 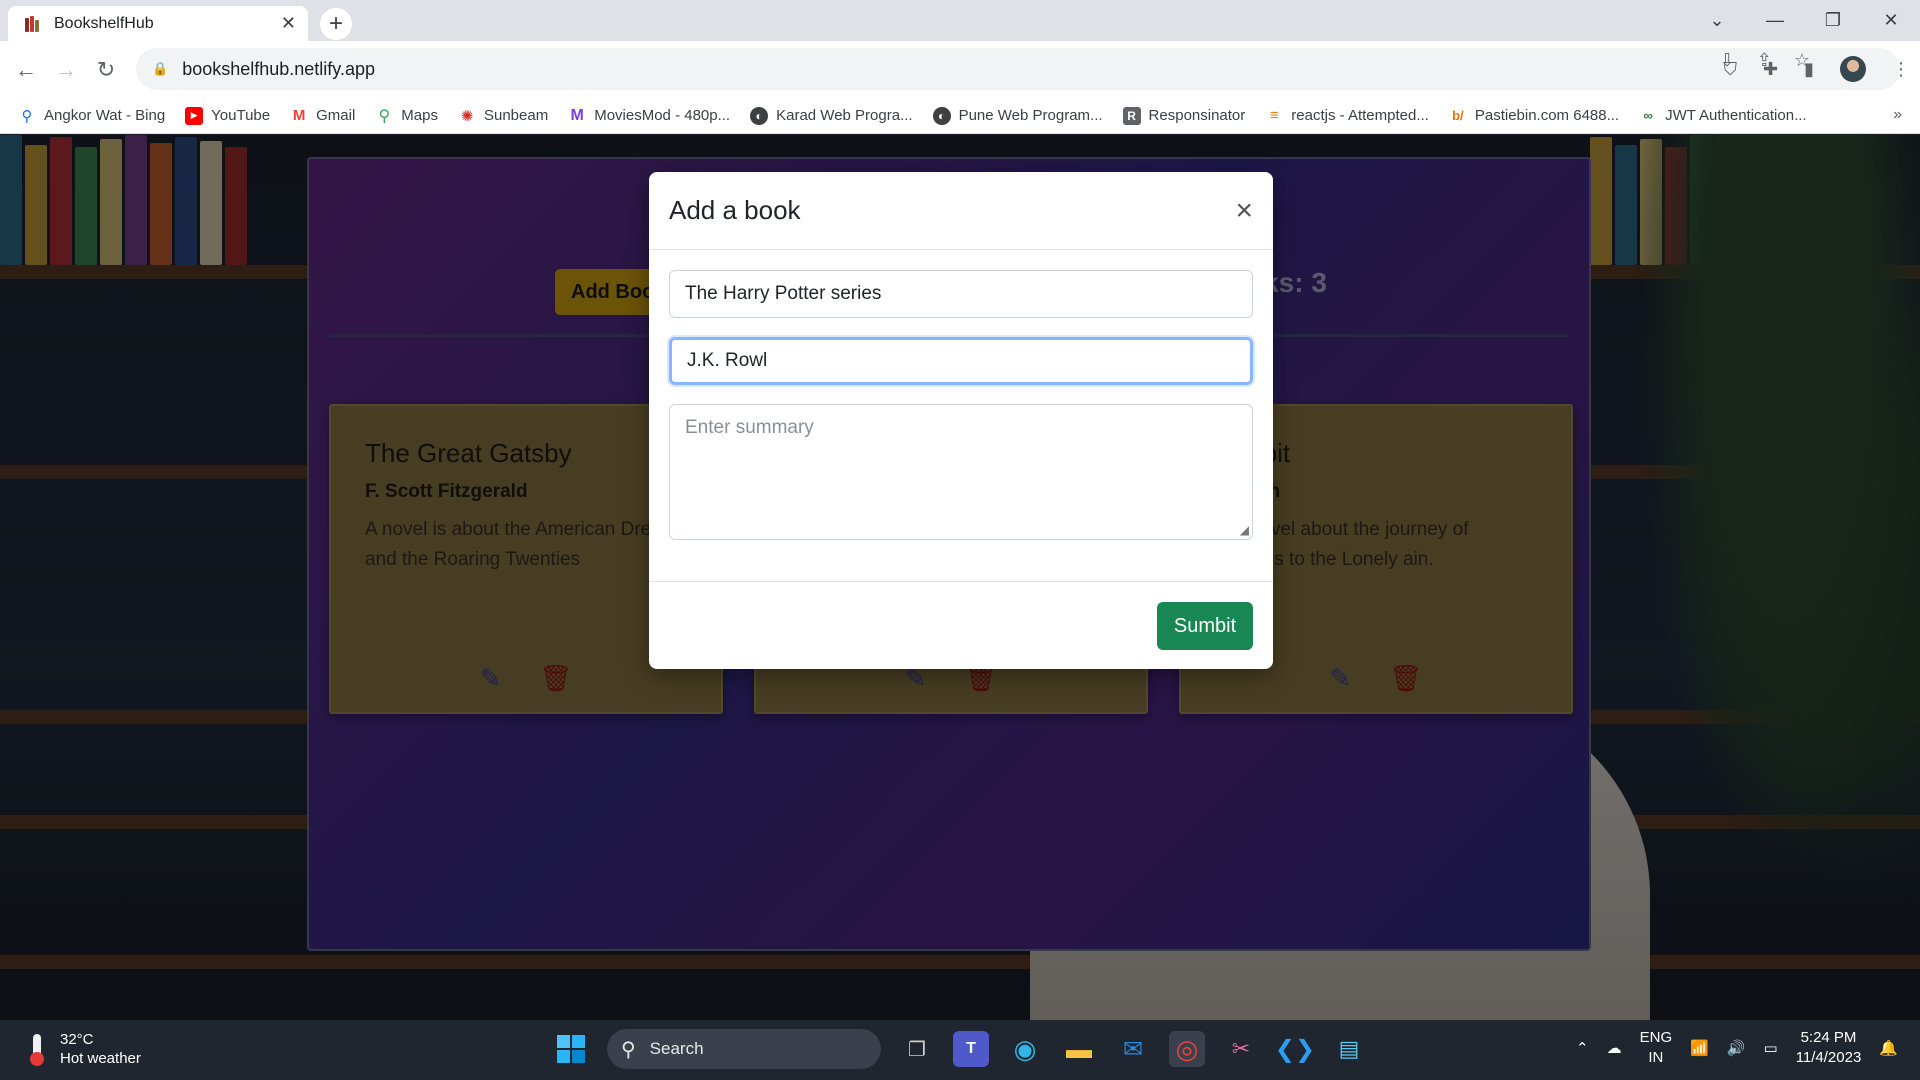 I want to click on thermometer-icon, so click(x=37, y=1049).